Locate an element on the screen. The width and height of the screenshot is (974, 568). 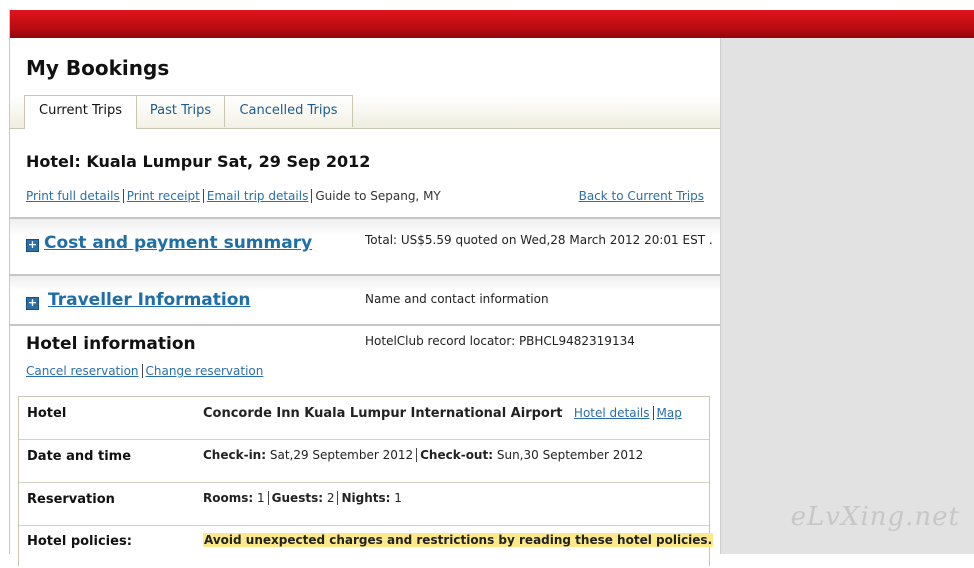
back-to-current-trips-link: Back to Current Trips is located at coordinates (641, 196).